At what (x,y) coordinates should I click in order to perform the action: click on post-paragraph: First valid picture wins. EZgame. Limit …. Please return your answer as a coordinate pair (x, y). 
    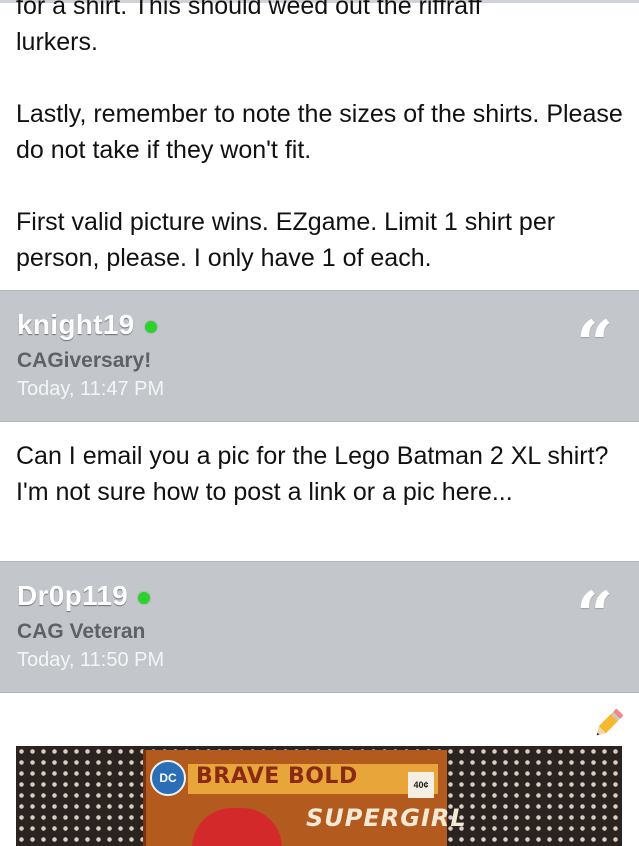
    Looking at the image, I should click on (286, 240).